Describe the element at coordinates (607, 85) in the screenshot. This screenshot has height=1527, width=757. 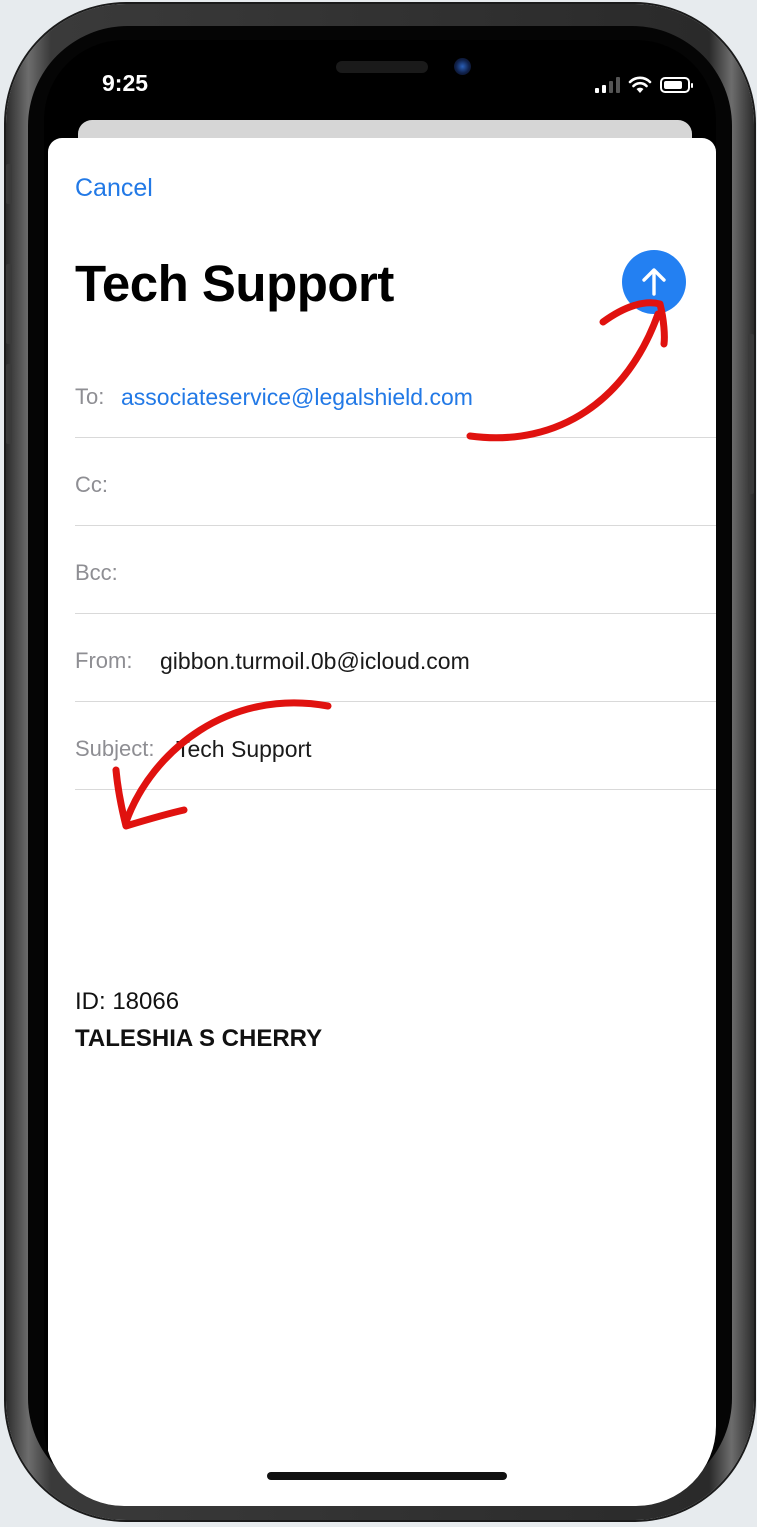
I see `cellular-signal-icon` at that location.